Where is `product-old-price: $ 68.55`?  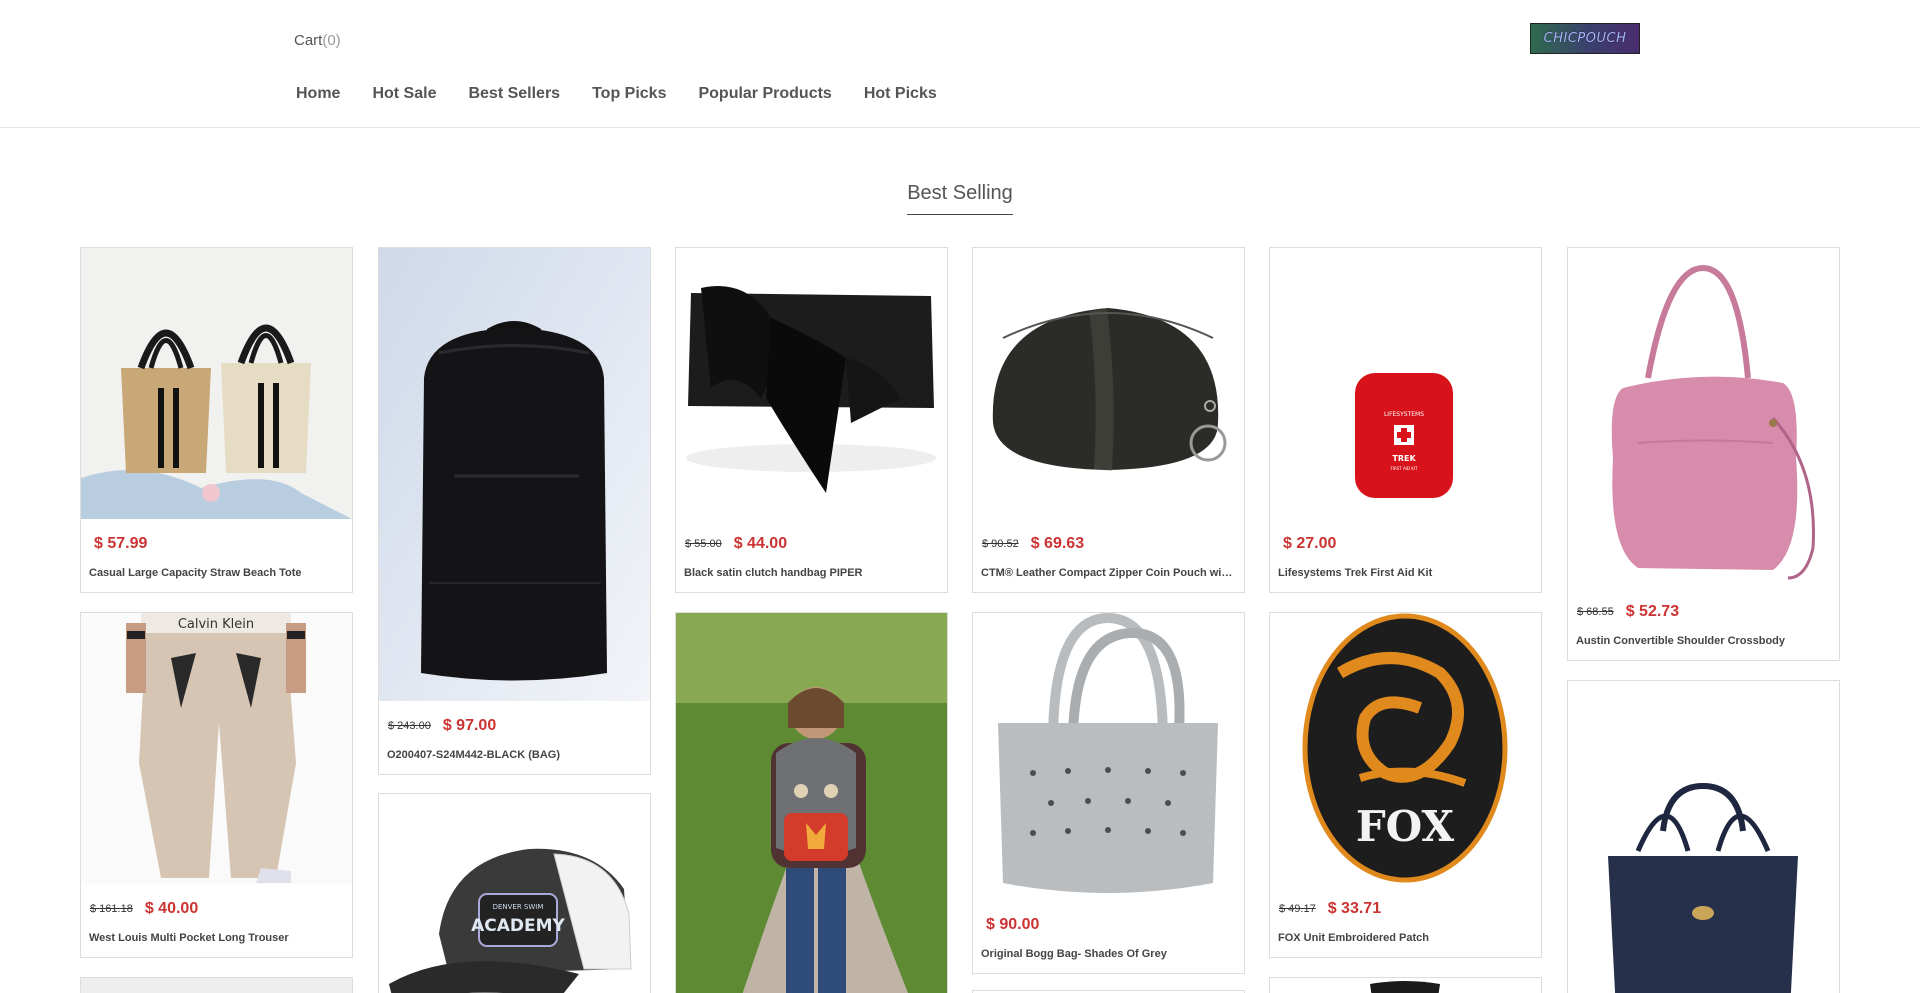 product-old-price: $ 68.55 is located at coordinates (1595, 612).